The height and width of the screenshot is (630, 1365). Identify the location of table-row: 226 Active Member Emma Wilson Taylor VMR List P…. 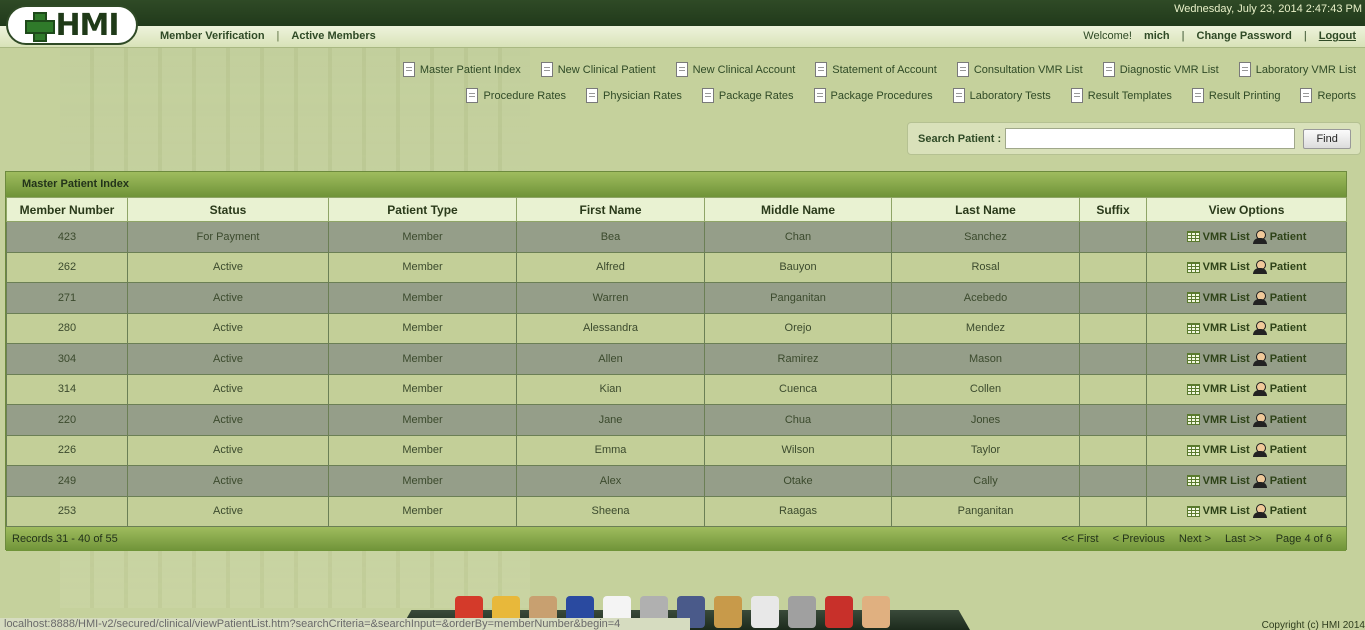
(676, 450).